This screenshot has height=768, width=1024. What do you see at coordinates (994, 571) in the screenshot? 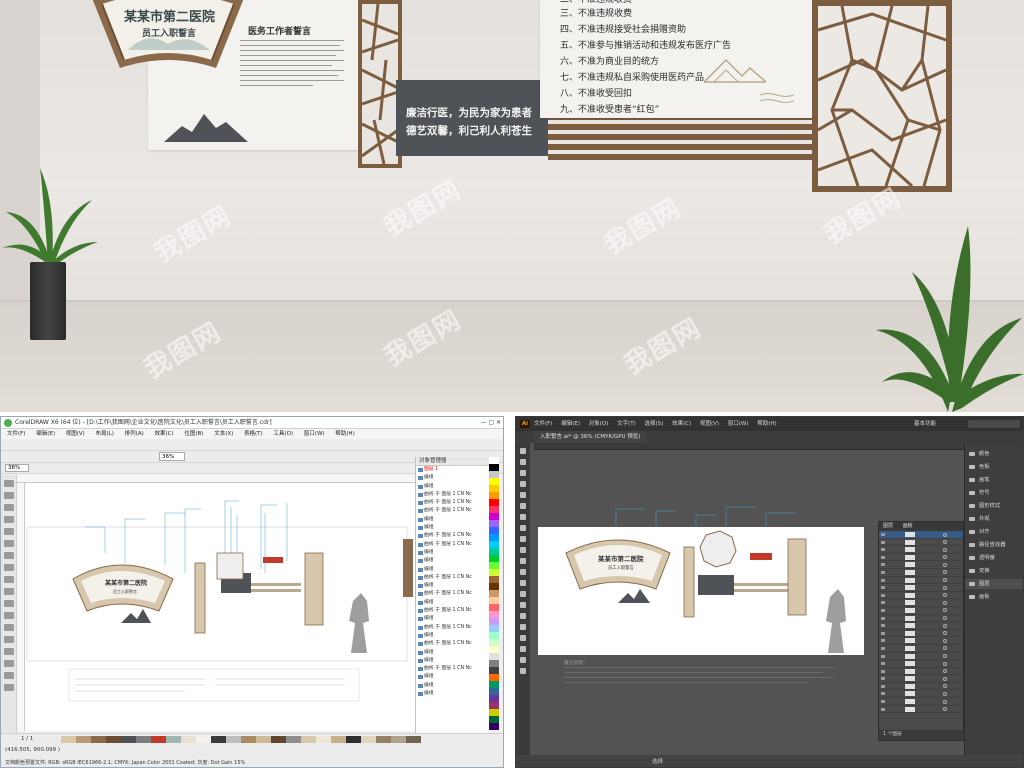
I see `dock-item: 变换` at bounding box center [994, 571].